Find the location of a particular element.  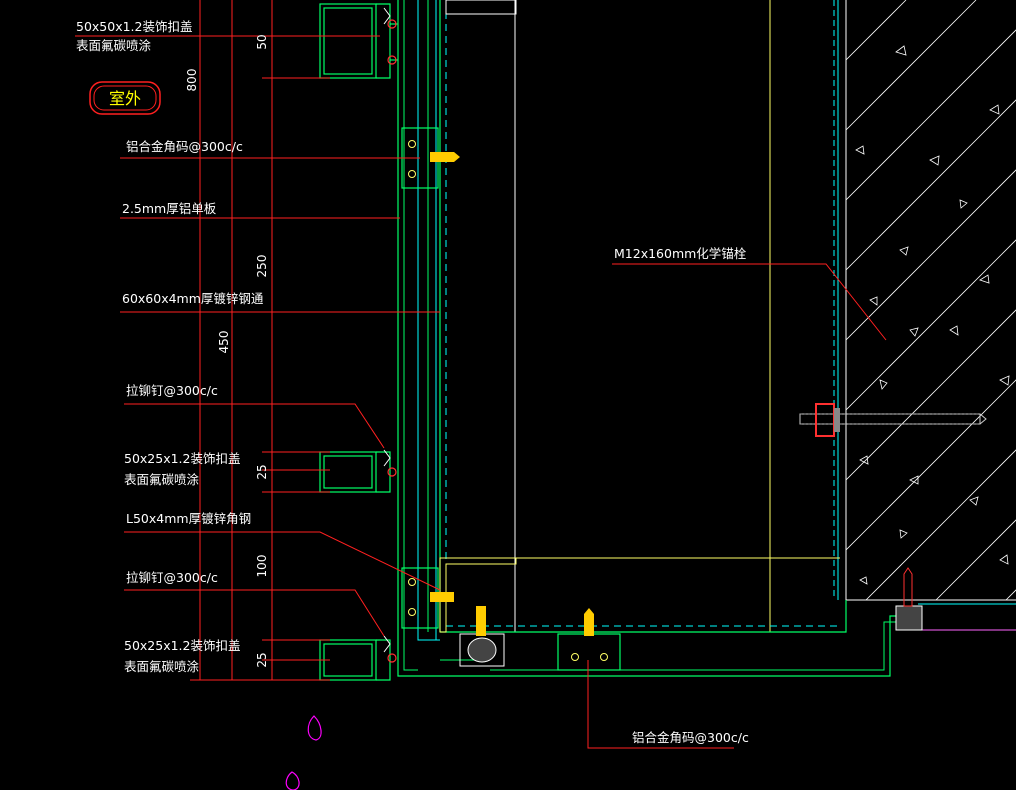

label-steel-tube: 60x60x4mm厚镀锌钢通 is located at coordinates (193, 298).